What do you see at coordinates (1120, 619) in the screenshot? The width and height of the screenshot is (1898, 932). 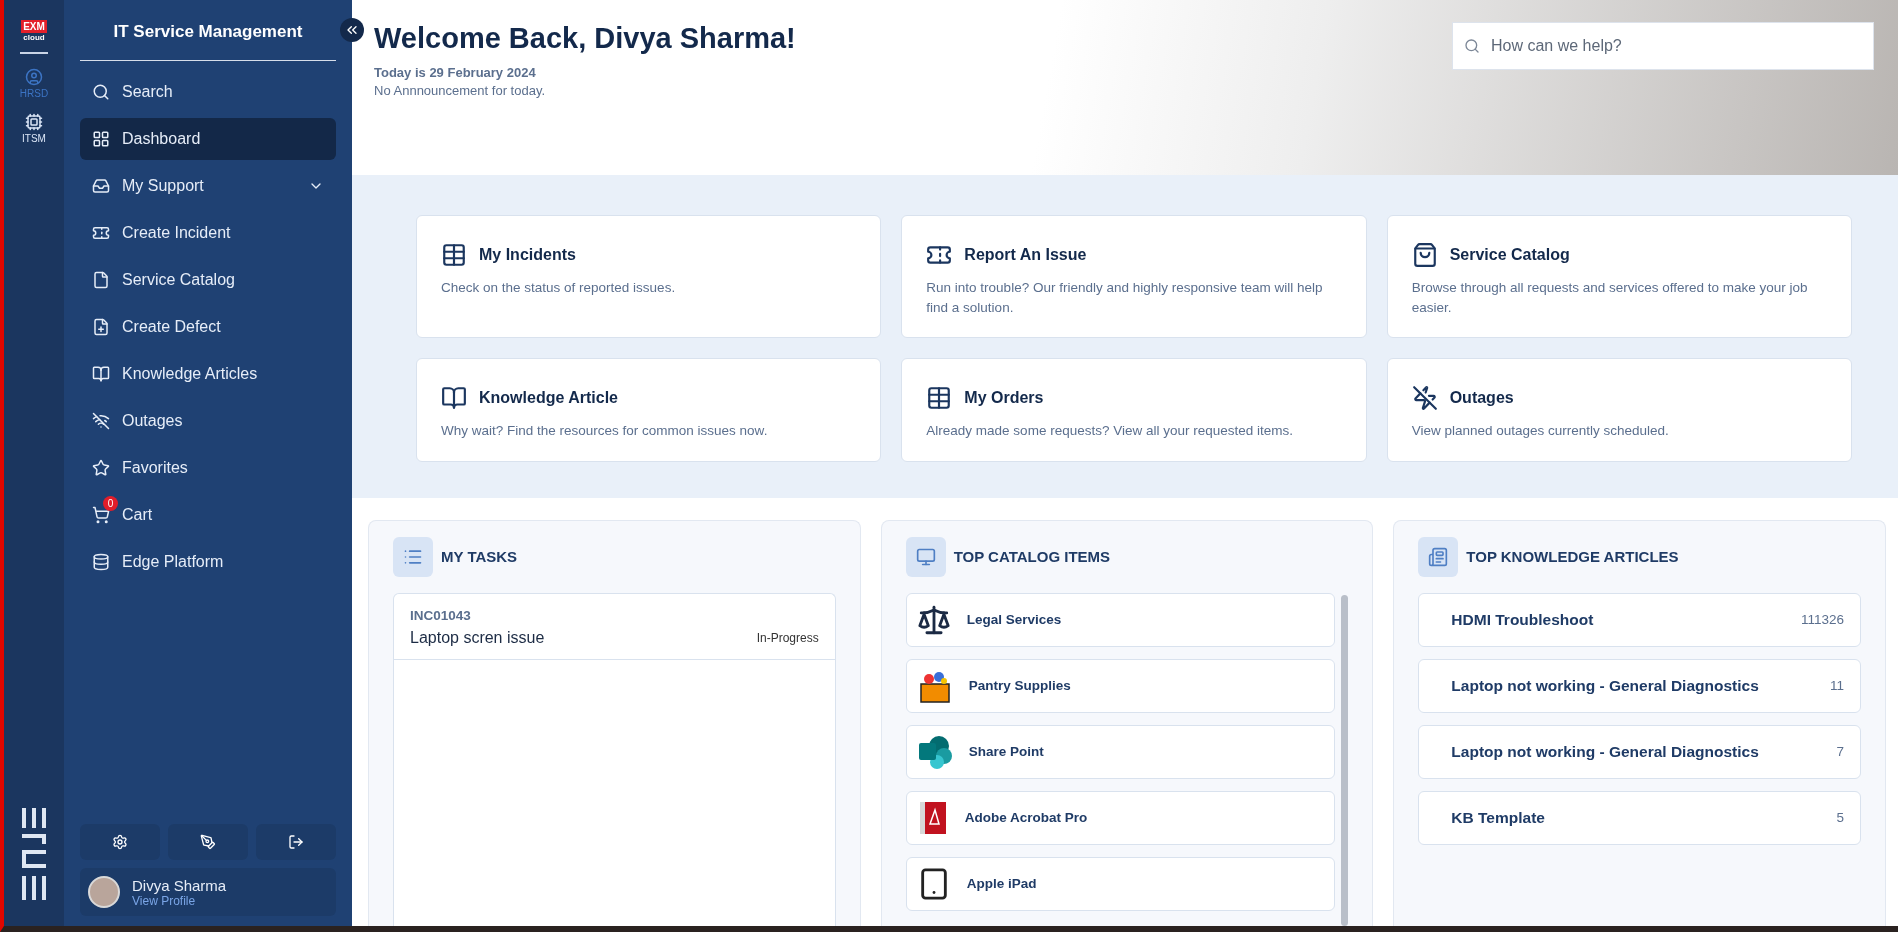 I see `catalog-item: Legal Services` at bounding box center [1120, 619].